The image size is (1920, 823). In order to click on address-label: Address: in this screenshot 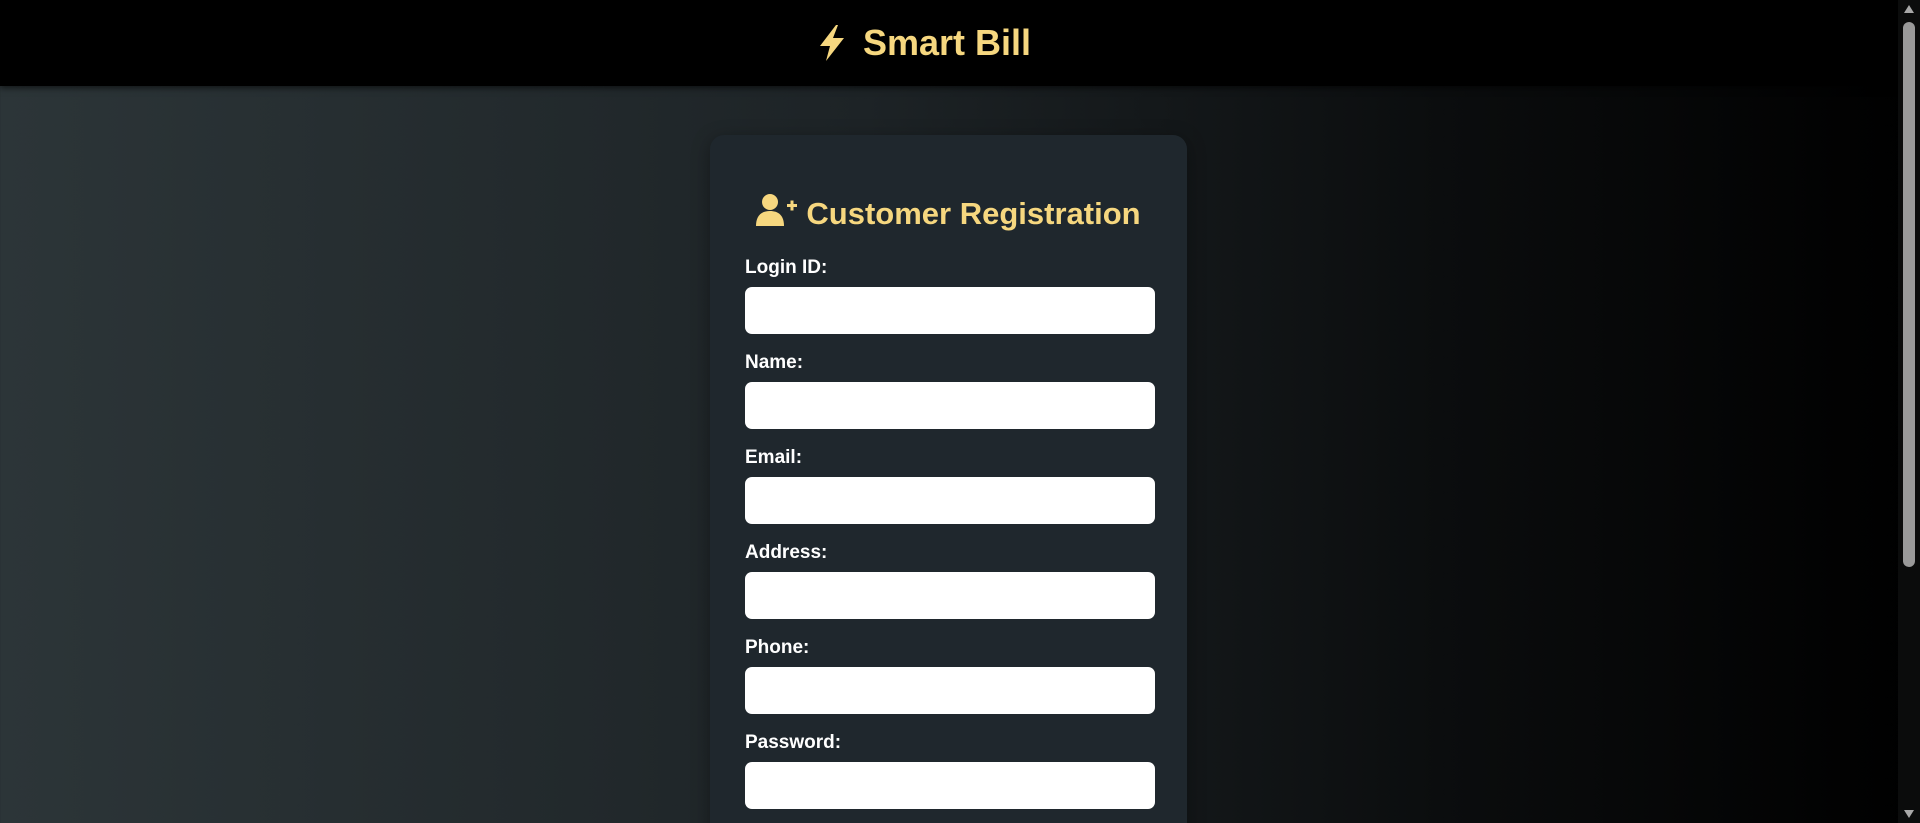, I will do `click(786, 552)`.